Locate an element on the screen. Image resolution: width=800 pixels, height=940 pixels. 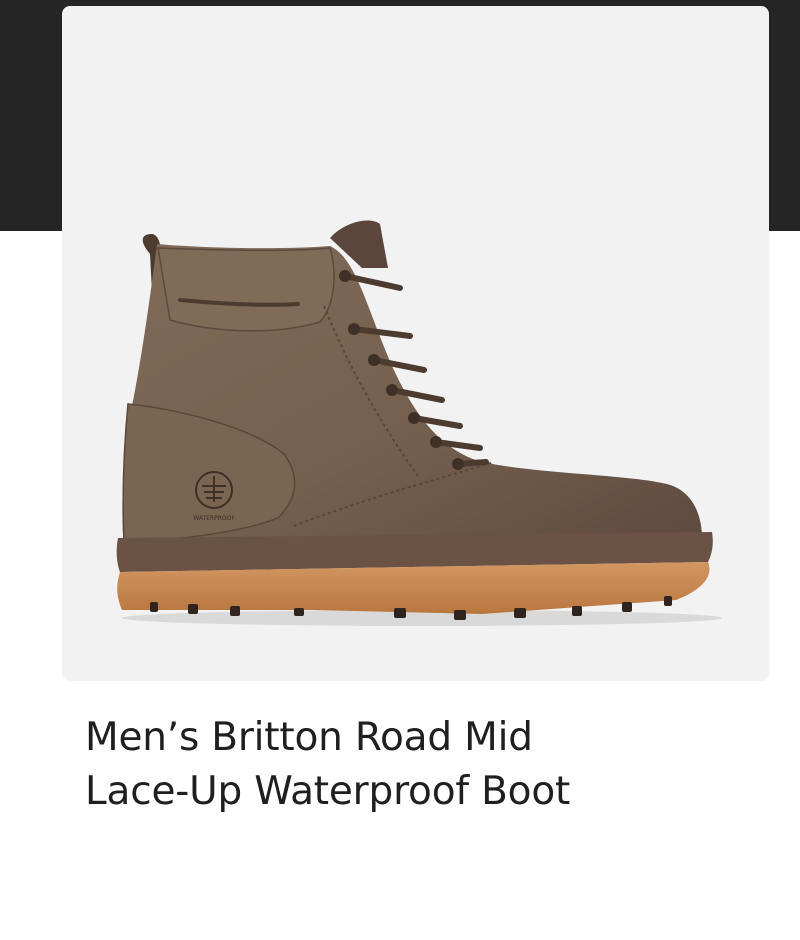
boot-collar is located at coordinates (246, 289).